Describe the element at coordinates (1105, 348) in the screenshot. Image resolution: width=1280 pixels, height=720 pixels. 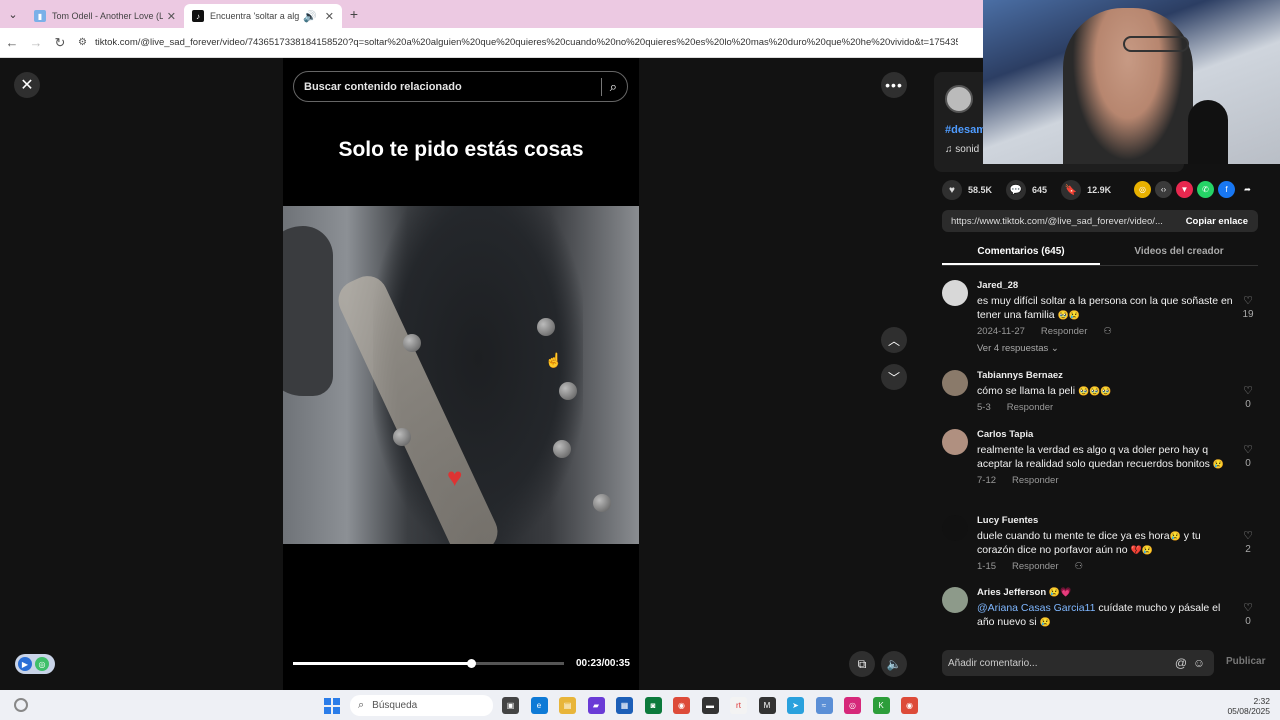
I see `view-replies-button: Ver 4 respuestas ⌄` at that location.